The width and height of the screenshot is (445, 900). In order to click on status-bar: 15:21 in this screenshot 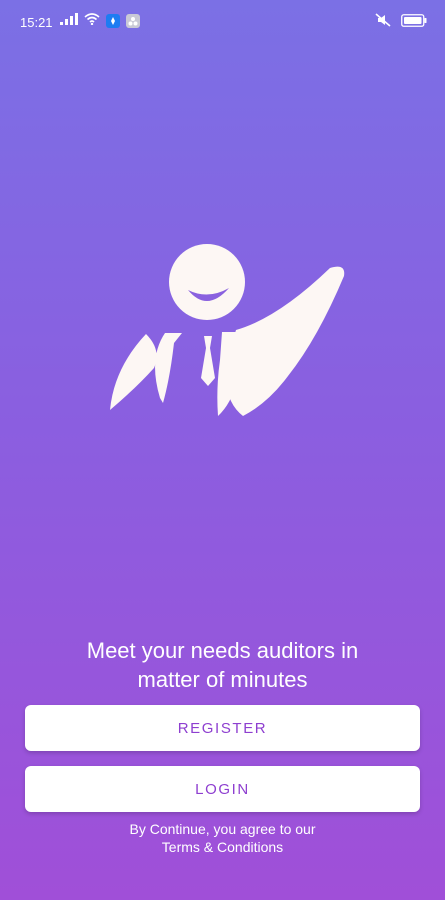, I will do `click(222, 22)`.